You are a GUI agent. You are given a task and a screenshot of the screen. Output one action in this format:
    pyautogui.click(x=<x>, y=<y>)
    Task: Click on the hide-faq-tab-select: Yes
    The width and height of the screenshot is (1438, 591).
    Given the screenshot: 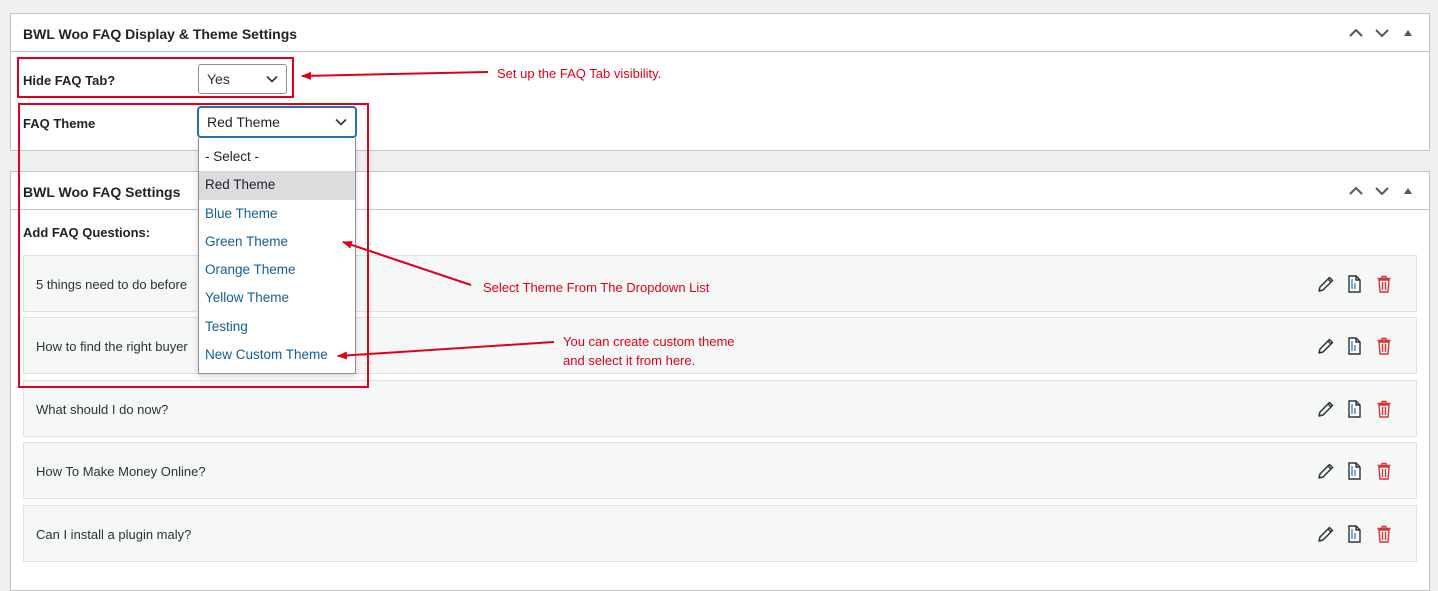 What is the action you would take?
    pyautogui.click(x=242, y=79)
    